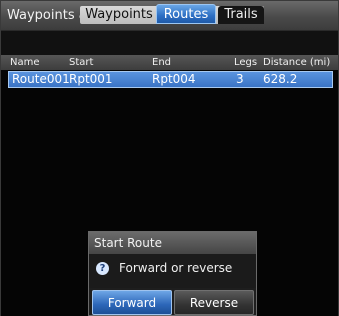  Describe the element at coordinates (186, 14) in the screenshot. I see `tab-routes: Routes` at that location.